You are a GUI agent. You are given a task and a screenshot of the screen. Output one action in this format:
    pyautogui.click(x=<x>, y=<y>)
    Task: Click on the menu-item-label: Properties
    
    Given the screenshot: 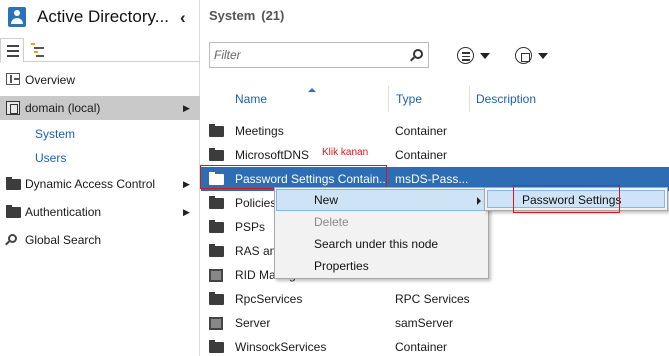 What is the action you would take?
    pyautogui.click(x=341, y=266)
    